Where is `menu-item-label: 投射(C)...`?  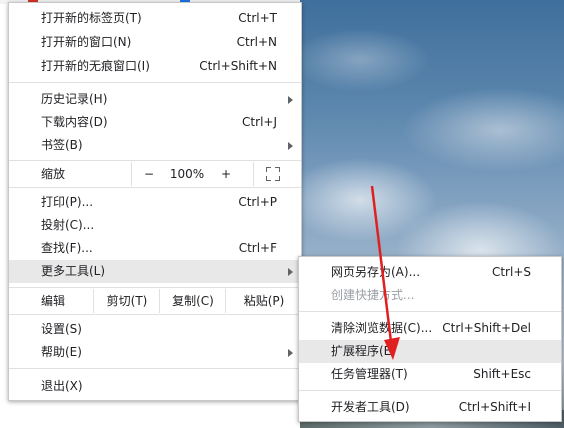 menu-item-label: 投射(C)... is located at coordinates (68, 225).